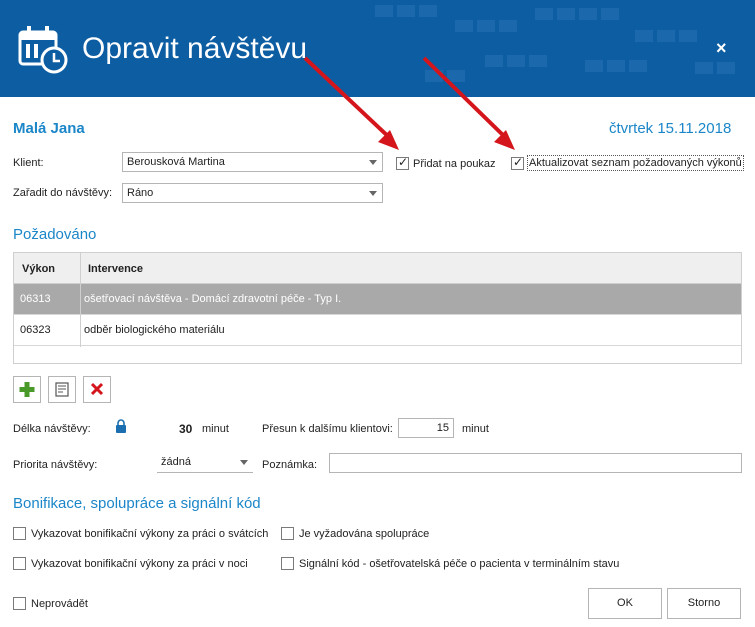  What do you see at coordinates (704, 603) in the screenshot?
I see `cancel-button: Storno` at bounding box center [704, 603].